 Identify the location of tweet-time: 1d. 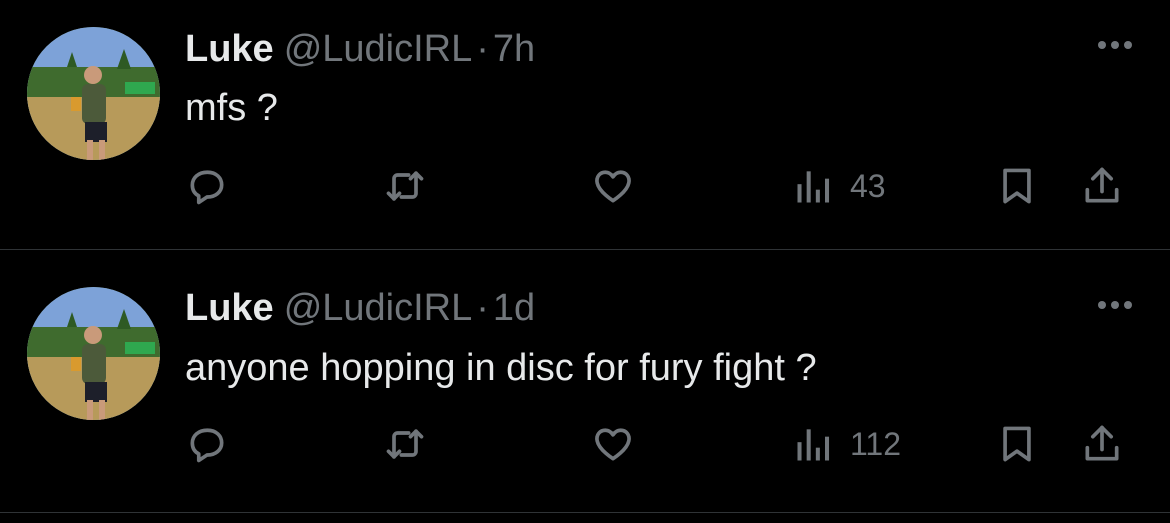
(514, 308).